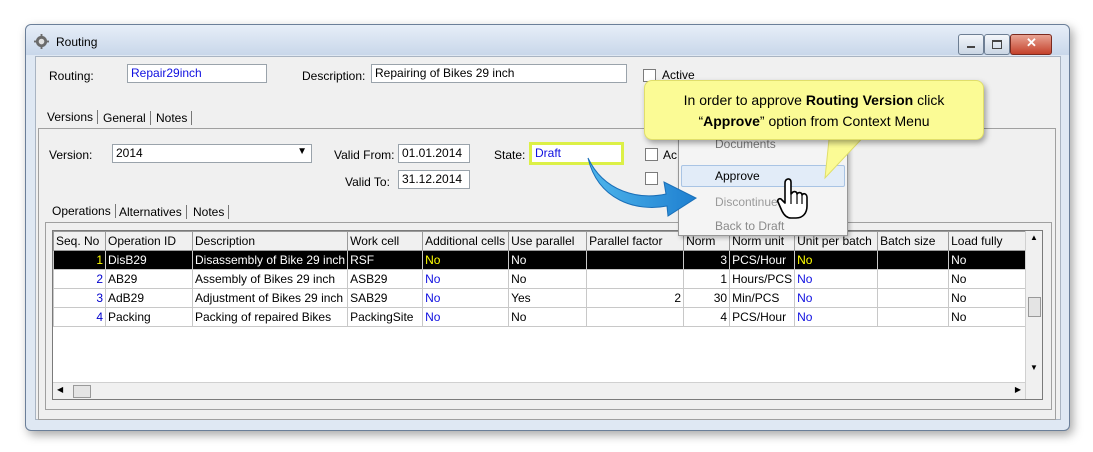 Image resolution: width=1093 pixels, height=452 pixels. I want to click on valid-to-label: Valid To:, so click(367, 182).